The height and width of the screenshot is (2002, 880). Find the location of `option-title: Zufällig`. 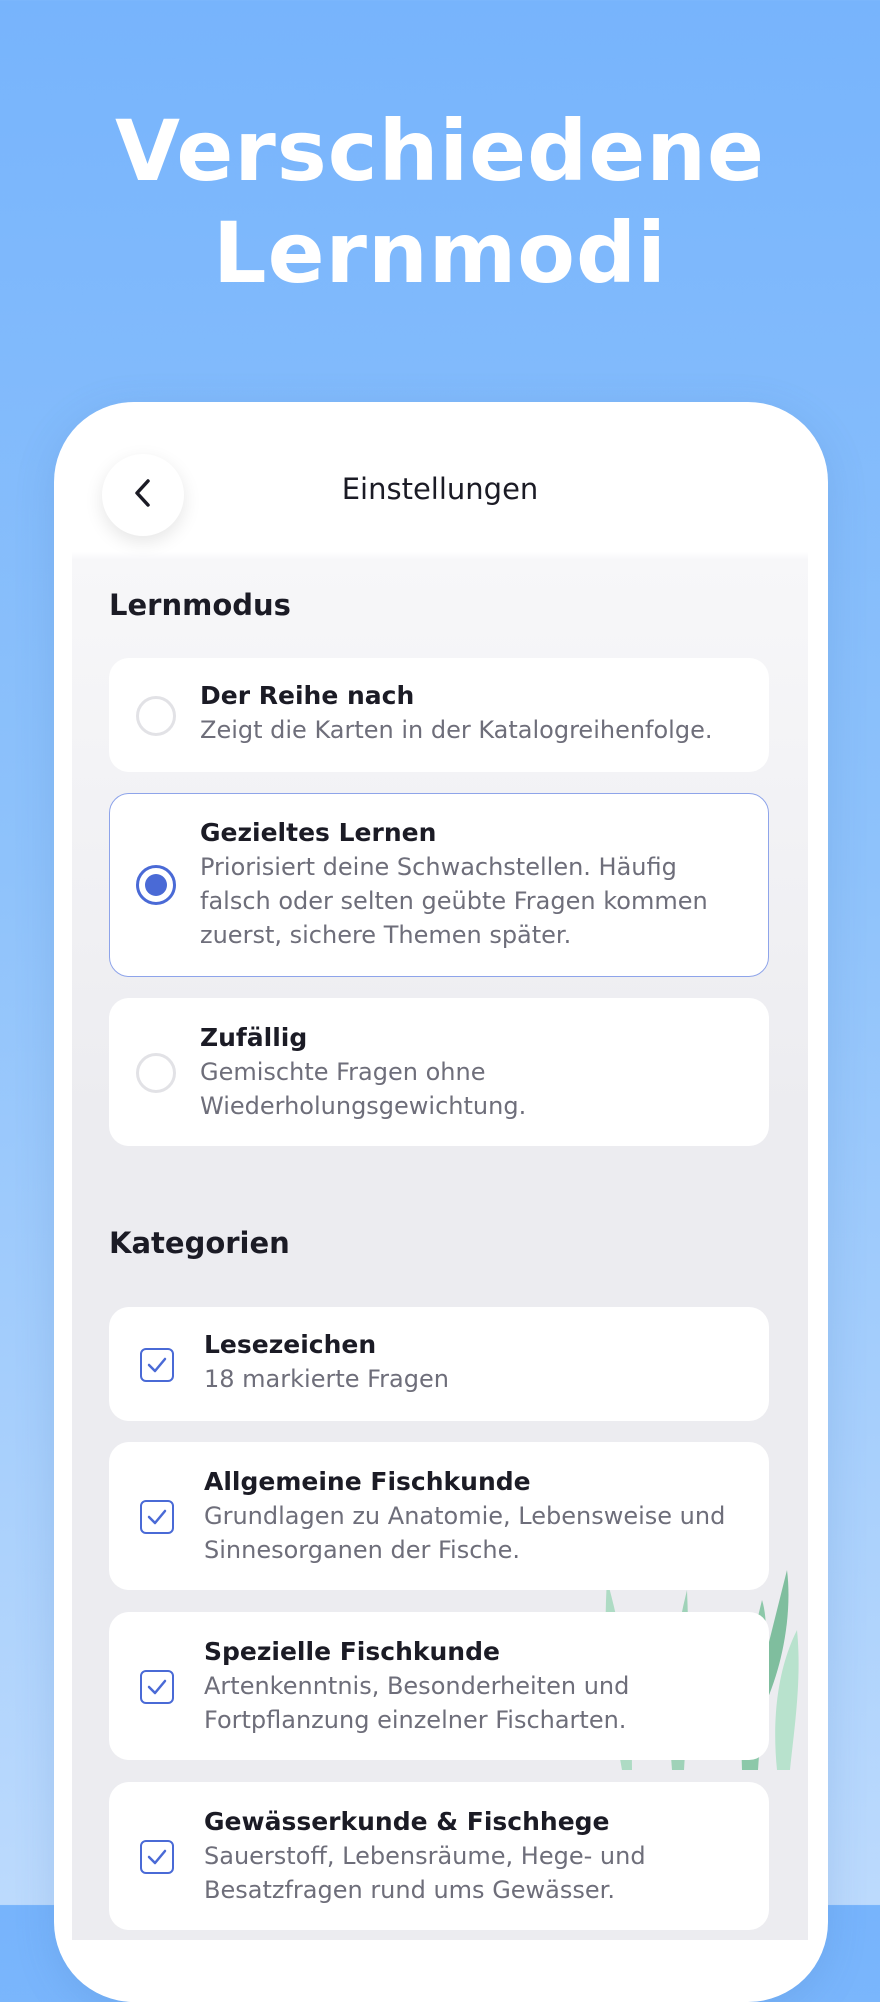

option-title: Zufällig is located at coordinates (254, 1037).